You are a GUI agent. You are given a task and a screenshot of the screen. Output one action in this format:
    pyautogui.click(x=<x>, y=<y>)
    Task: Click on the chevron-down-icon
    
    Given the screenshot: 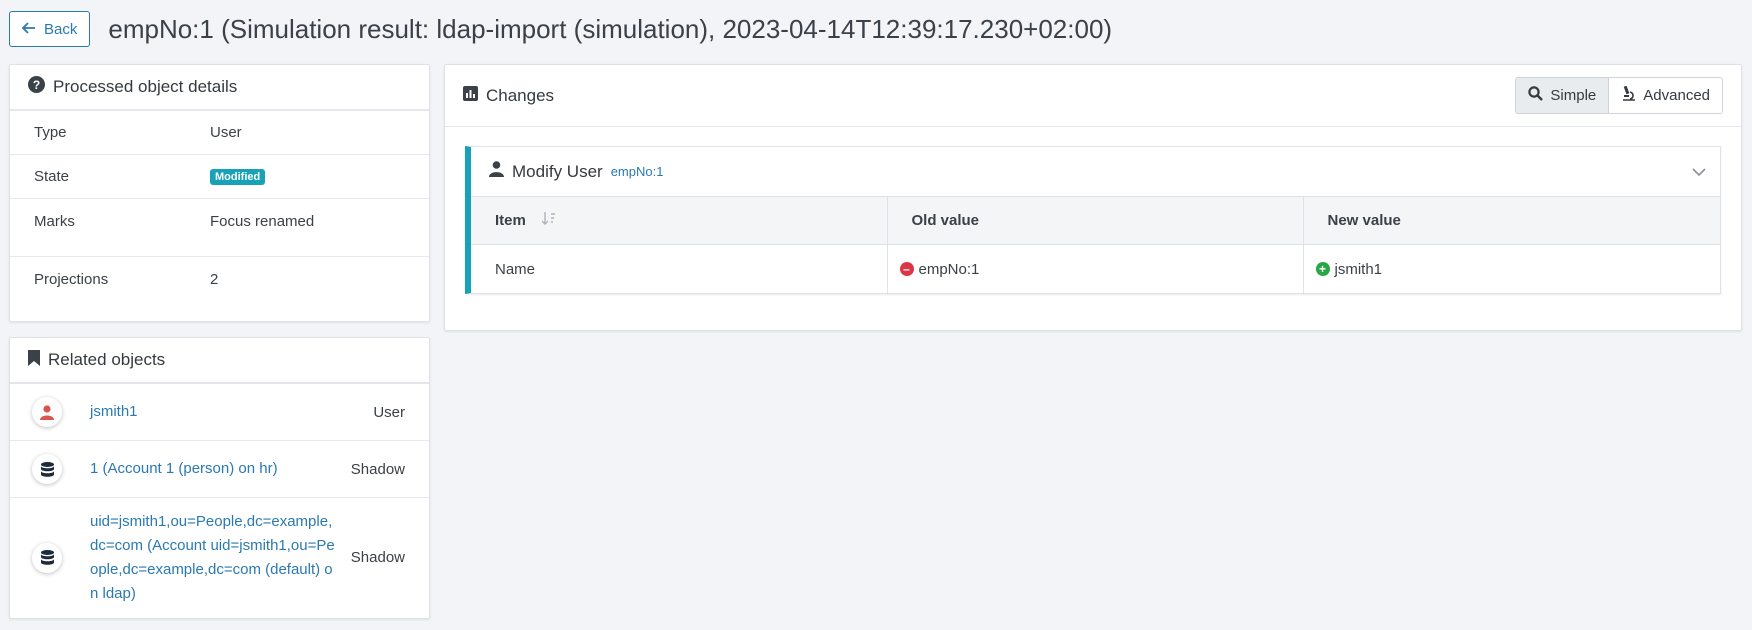 What is the action you would take?
    pyautogui.click(x=1699, y=172)
    